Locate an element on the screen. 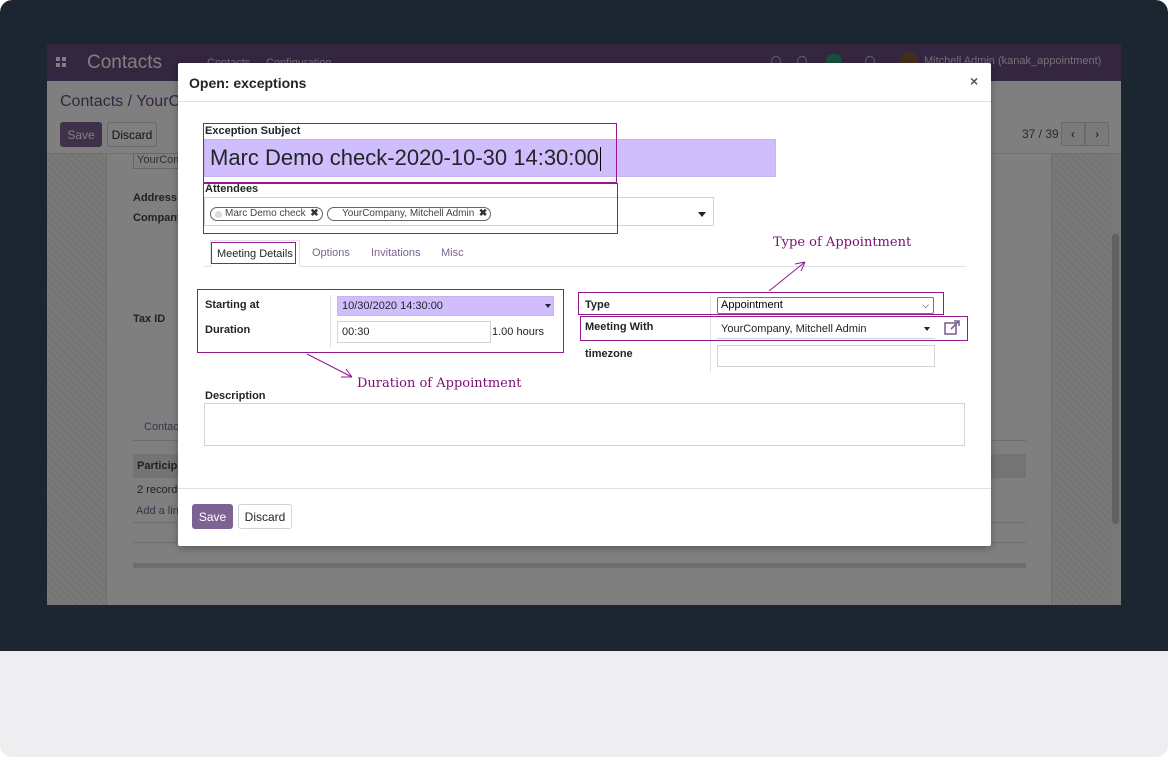 This screenshot has height=757, width=1168. chevron-down-icon is located at coordinates (702, 214).